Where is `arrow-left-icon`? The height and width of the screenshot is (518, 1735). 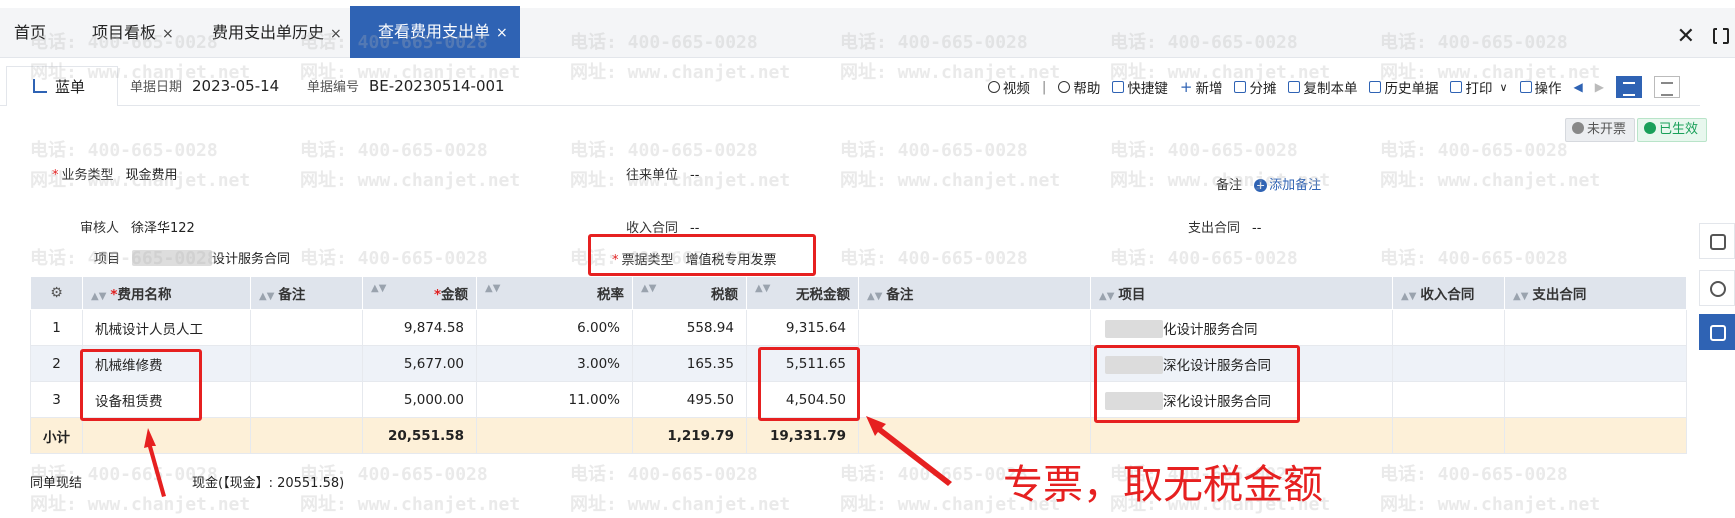 arrow-left-icon is located at coordinates (909, 451).